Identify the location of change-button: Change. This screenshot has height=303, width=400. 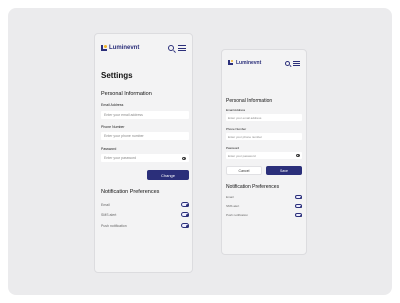
(168, 175).